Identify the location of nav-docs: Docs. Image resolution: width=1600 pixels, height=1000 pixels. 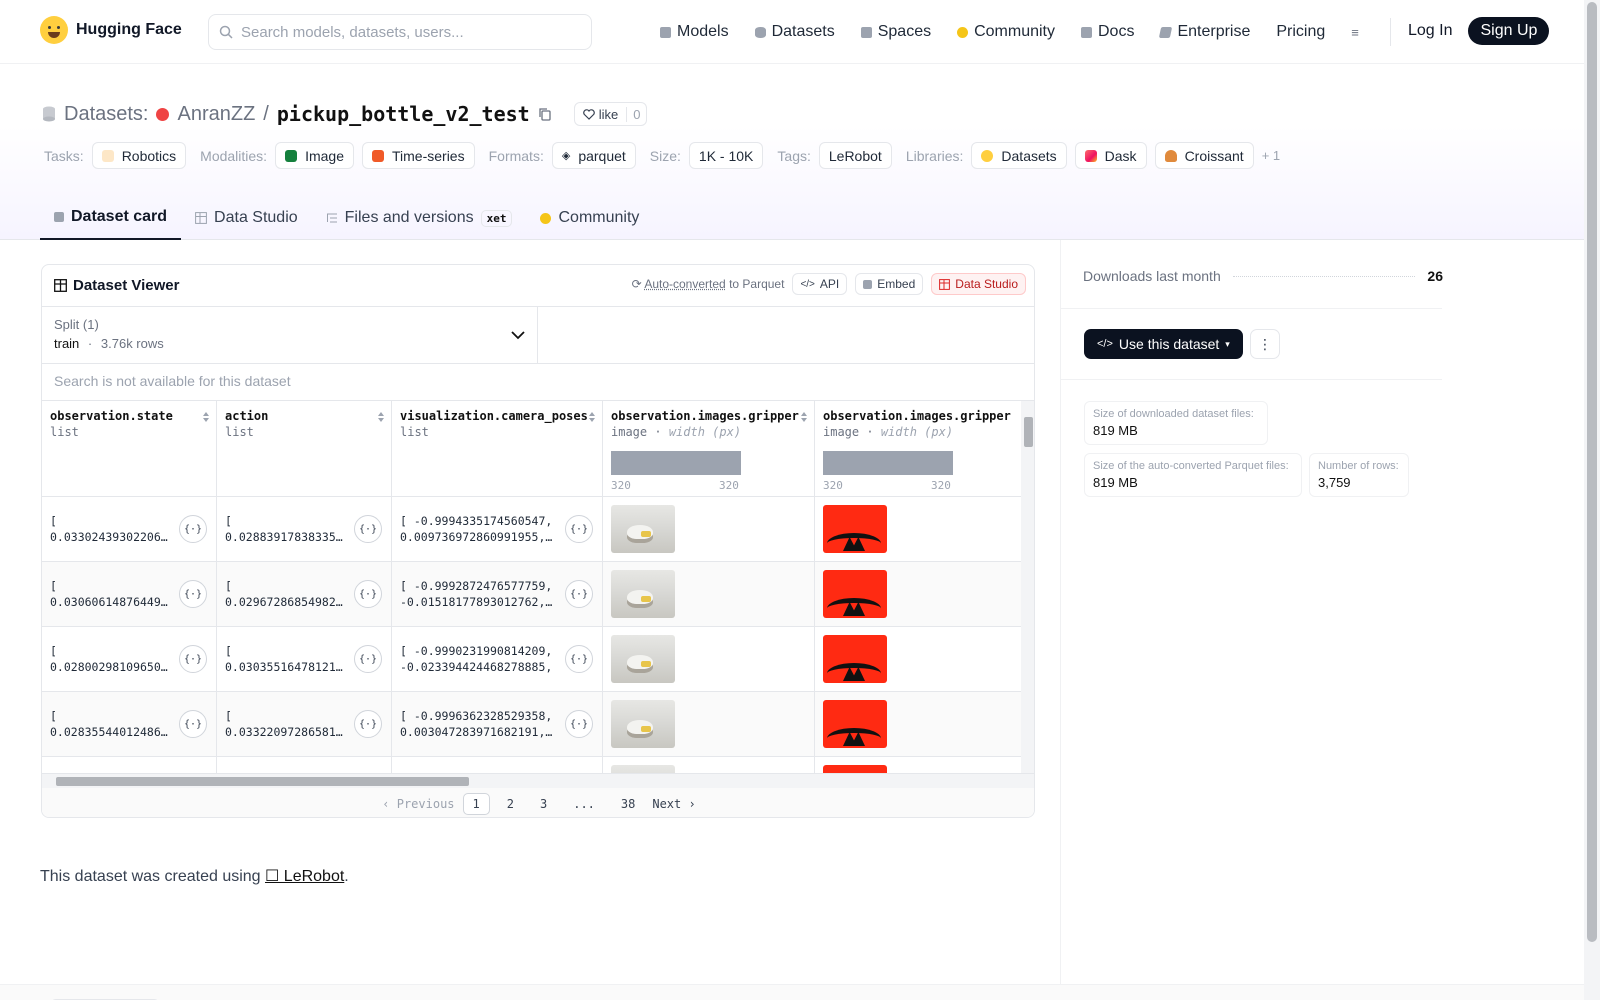
(1107, 32).